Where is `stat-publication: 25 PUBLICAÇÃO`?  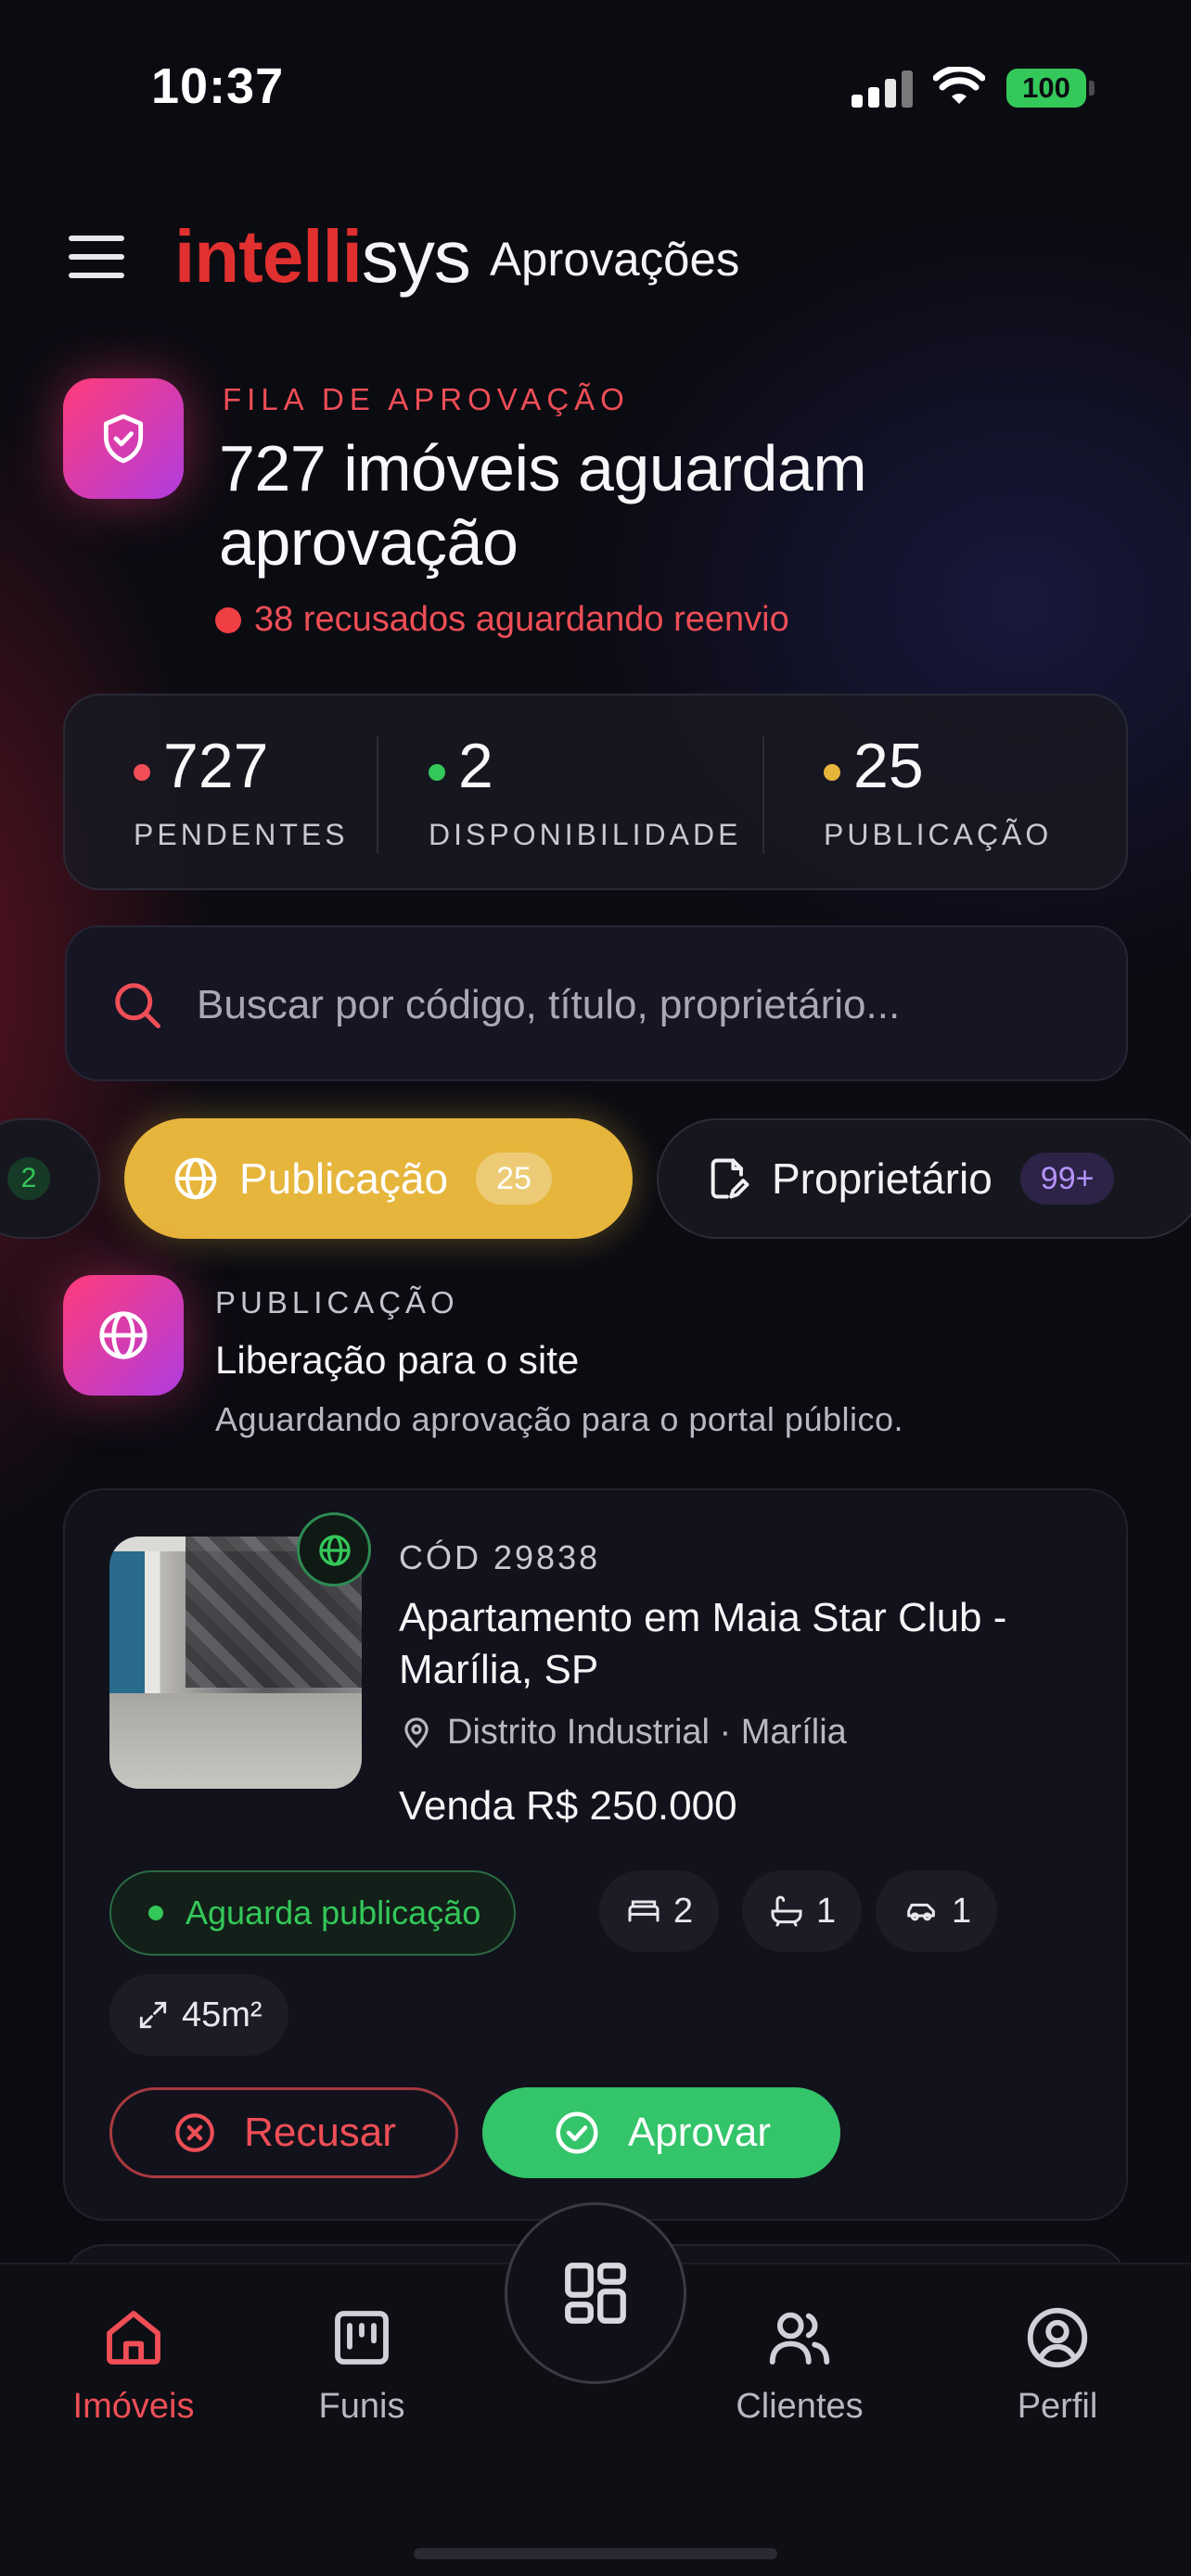 stat-publication: 25 PUBLICAÇÃO is located at coordinates (938, 793).